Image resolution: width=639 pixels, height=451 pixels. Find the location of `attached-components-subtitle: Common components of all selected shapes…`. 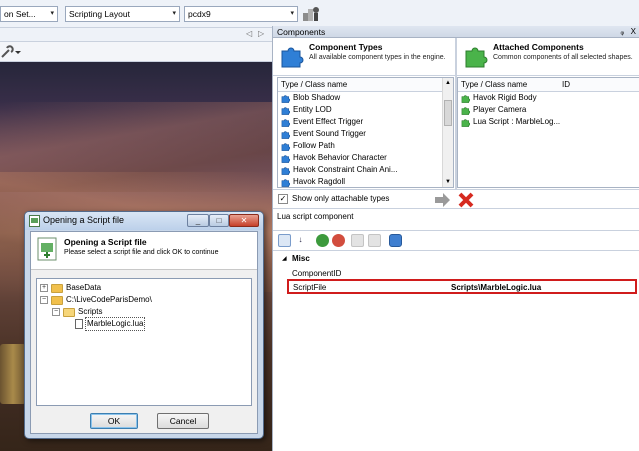

attached-components-subtitle: Common components of all selected shapes… is located at coordinates (563, 57).